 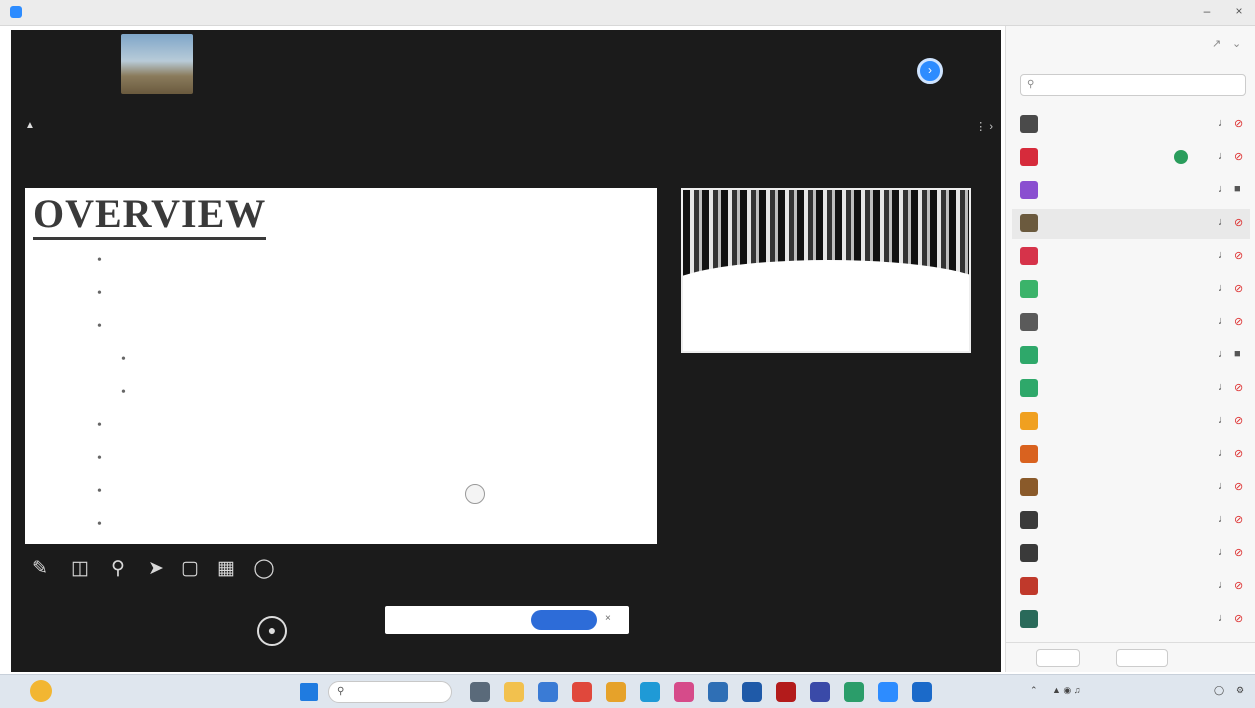 I want to click on popout-icon: ↗, so click(x=1216, y=43).